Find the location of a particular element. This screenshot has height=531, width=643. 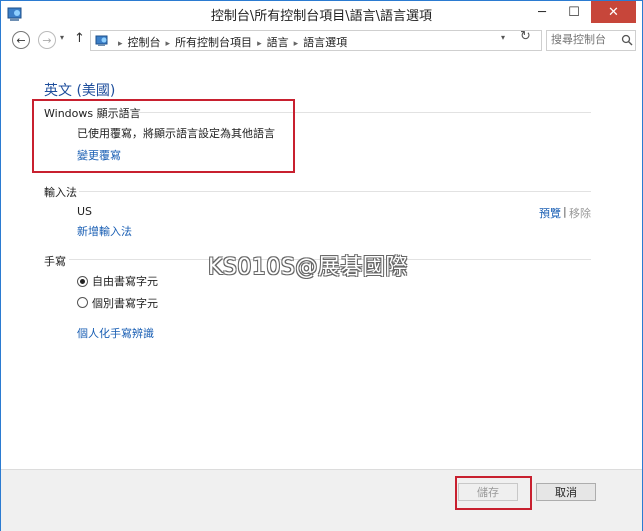

control-panel-icon is located at coordinates (101, 40).